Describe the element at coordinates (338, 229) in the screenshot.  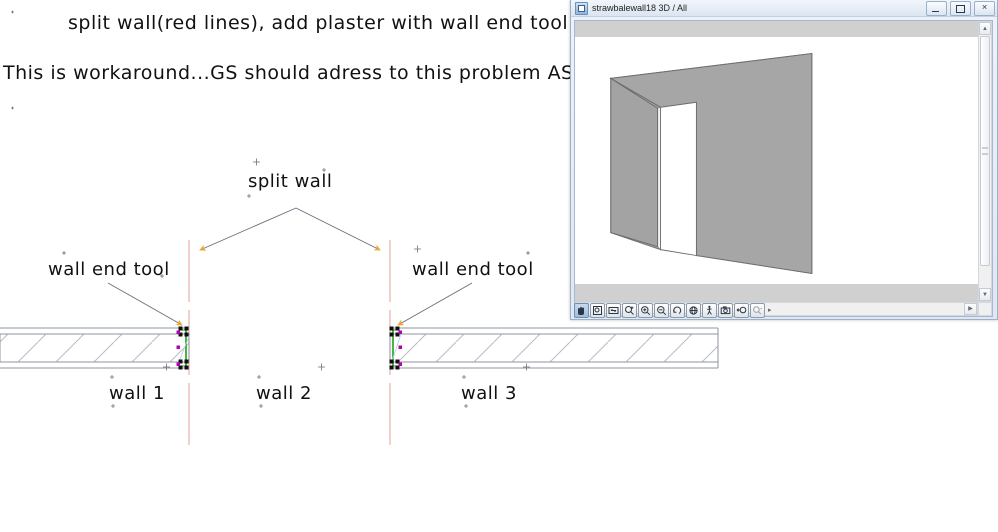
I see `leader-split-wall-right` at that location.